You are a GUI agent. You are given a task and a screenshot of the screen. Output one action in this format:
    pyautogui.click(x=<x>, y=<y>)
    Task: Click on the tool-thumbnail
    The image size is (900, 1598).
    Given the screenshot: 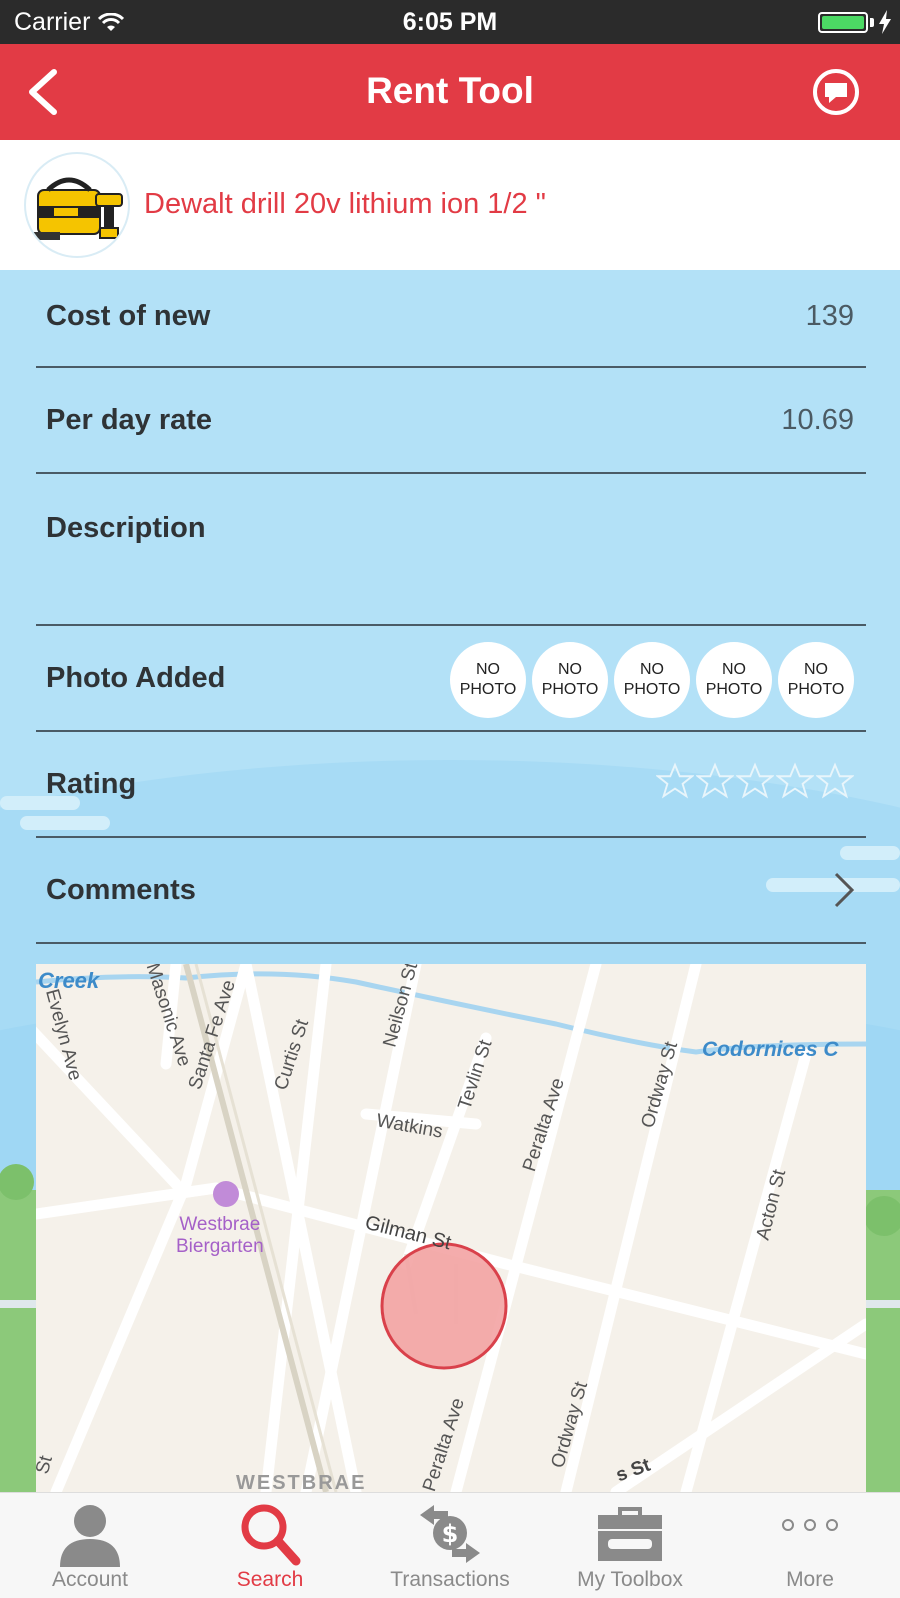 What is the action you would take?
    pyautogui.click(x=77, y=205)
    